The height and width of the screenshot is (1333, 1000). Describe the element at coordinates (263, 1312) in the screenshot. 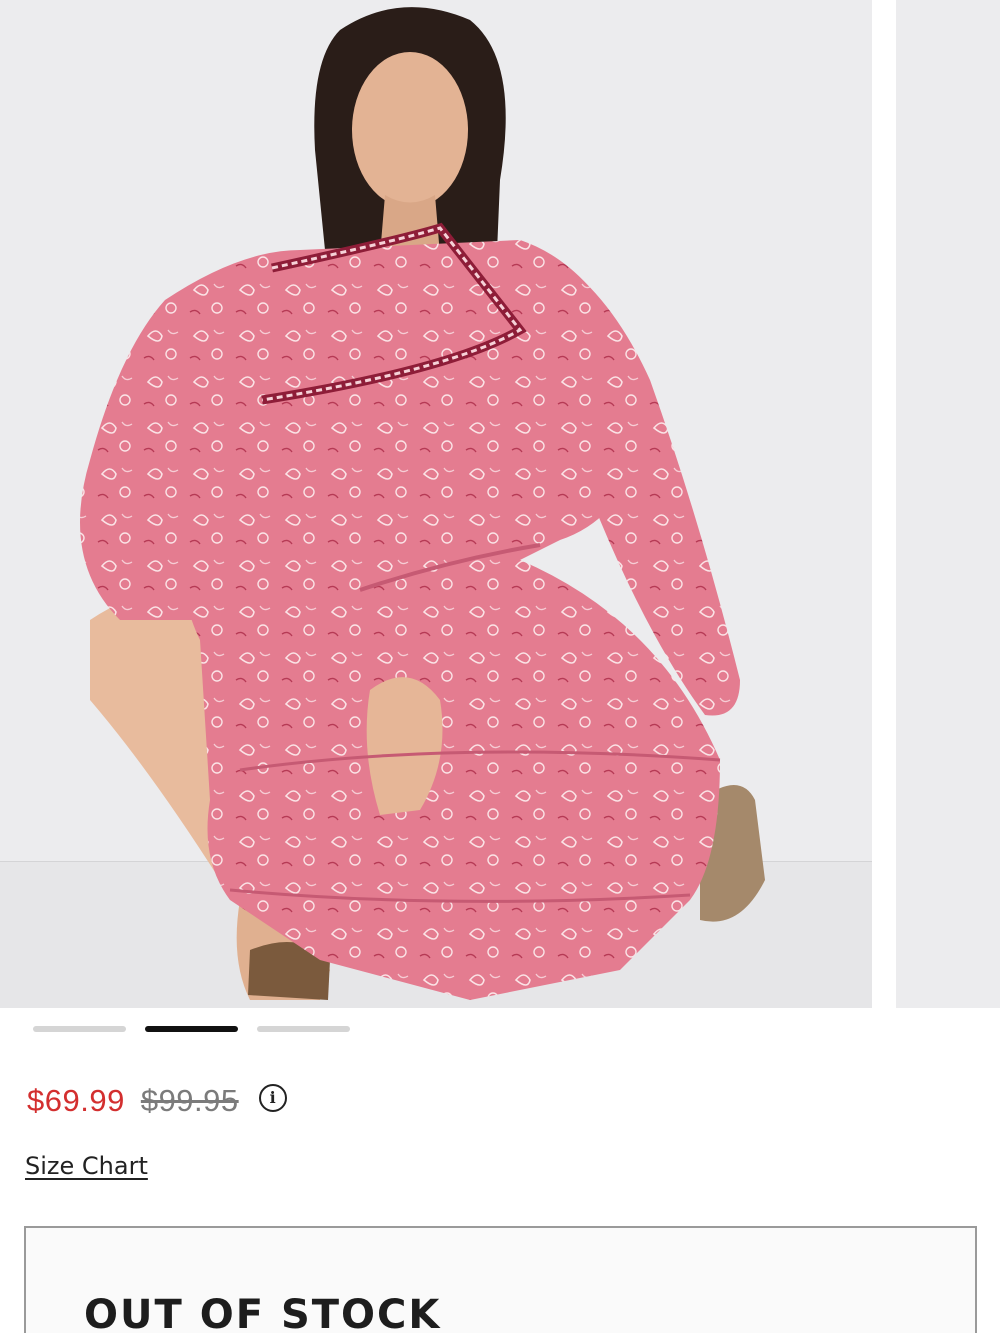

I see `out-of-stock-heading: OUT OF STOCK` at that location.